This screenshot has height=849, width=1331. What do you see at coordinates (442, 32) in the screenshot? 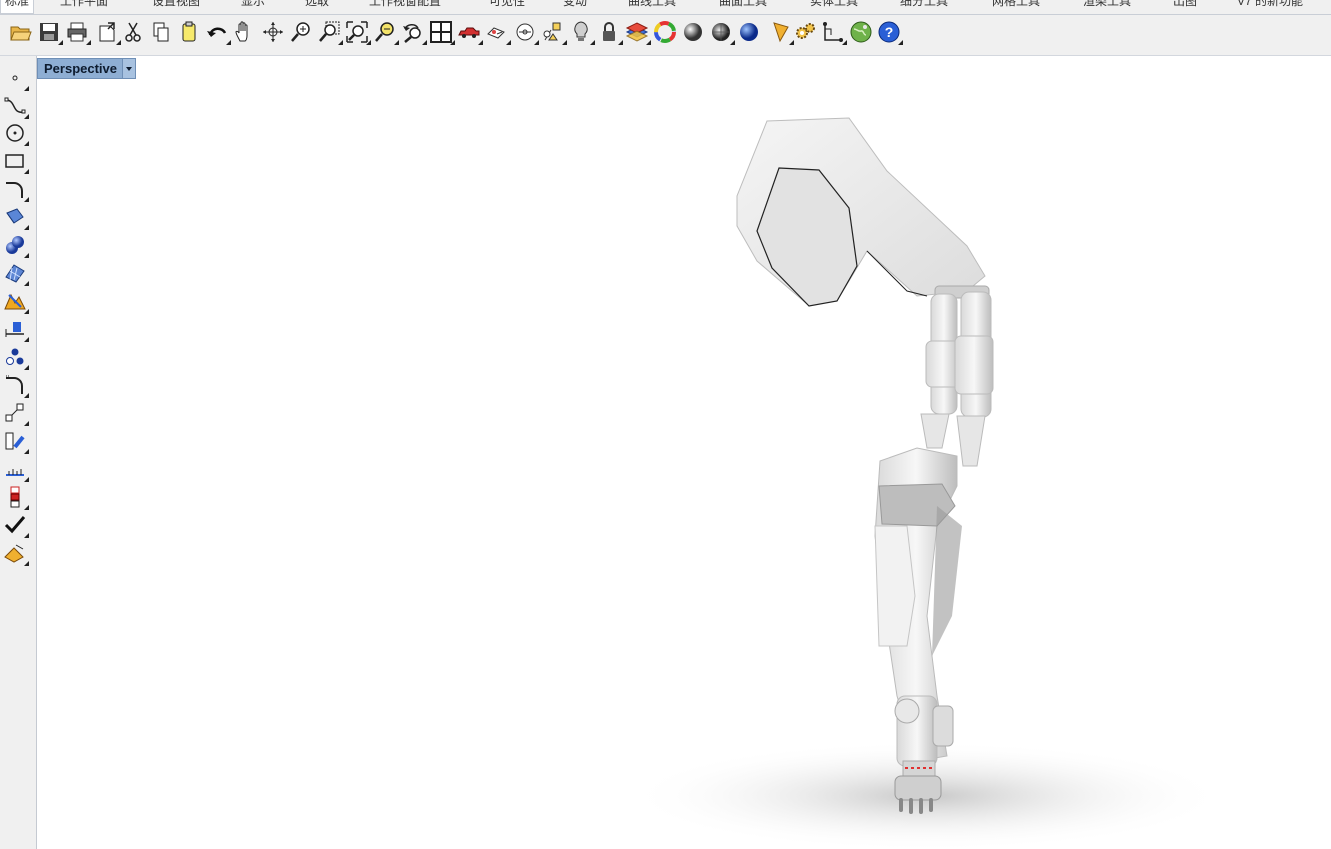
I see `four-viewports-icon` at bounding box center [442, 32].